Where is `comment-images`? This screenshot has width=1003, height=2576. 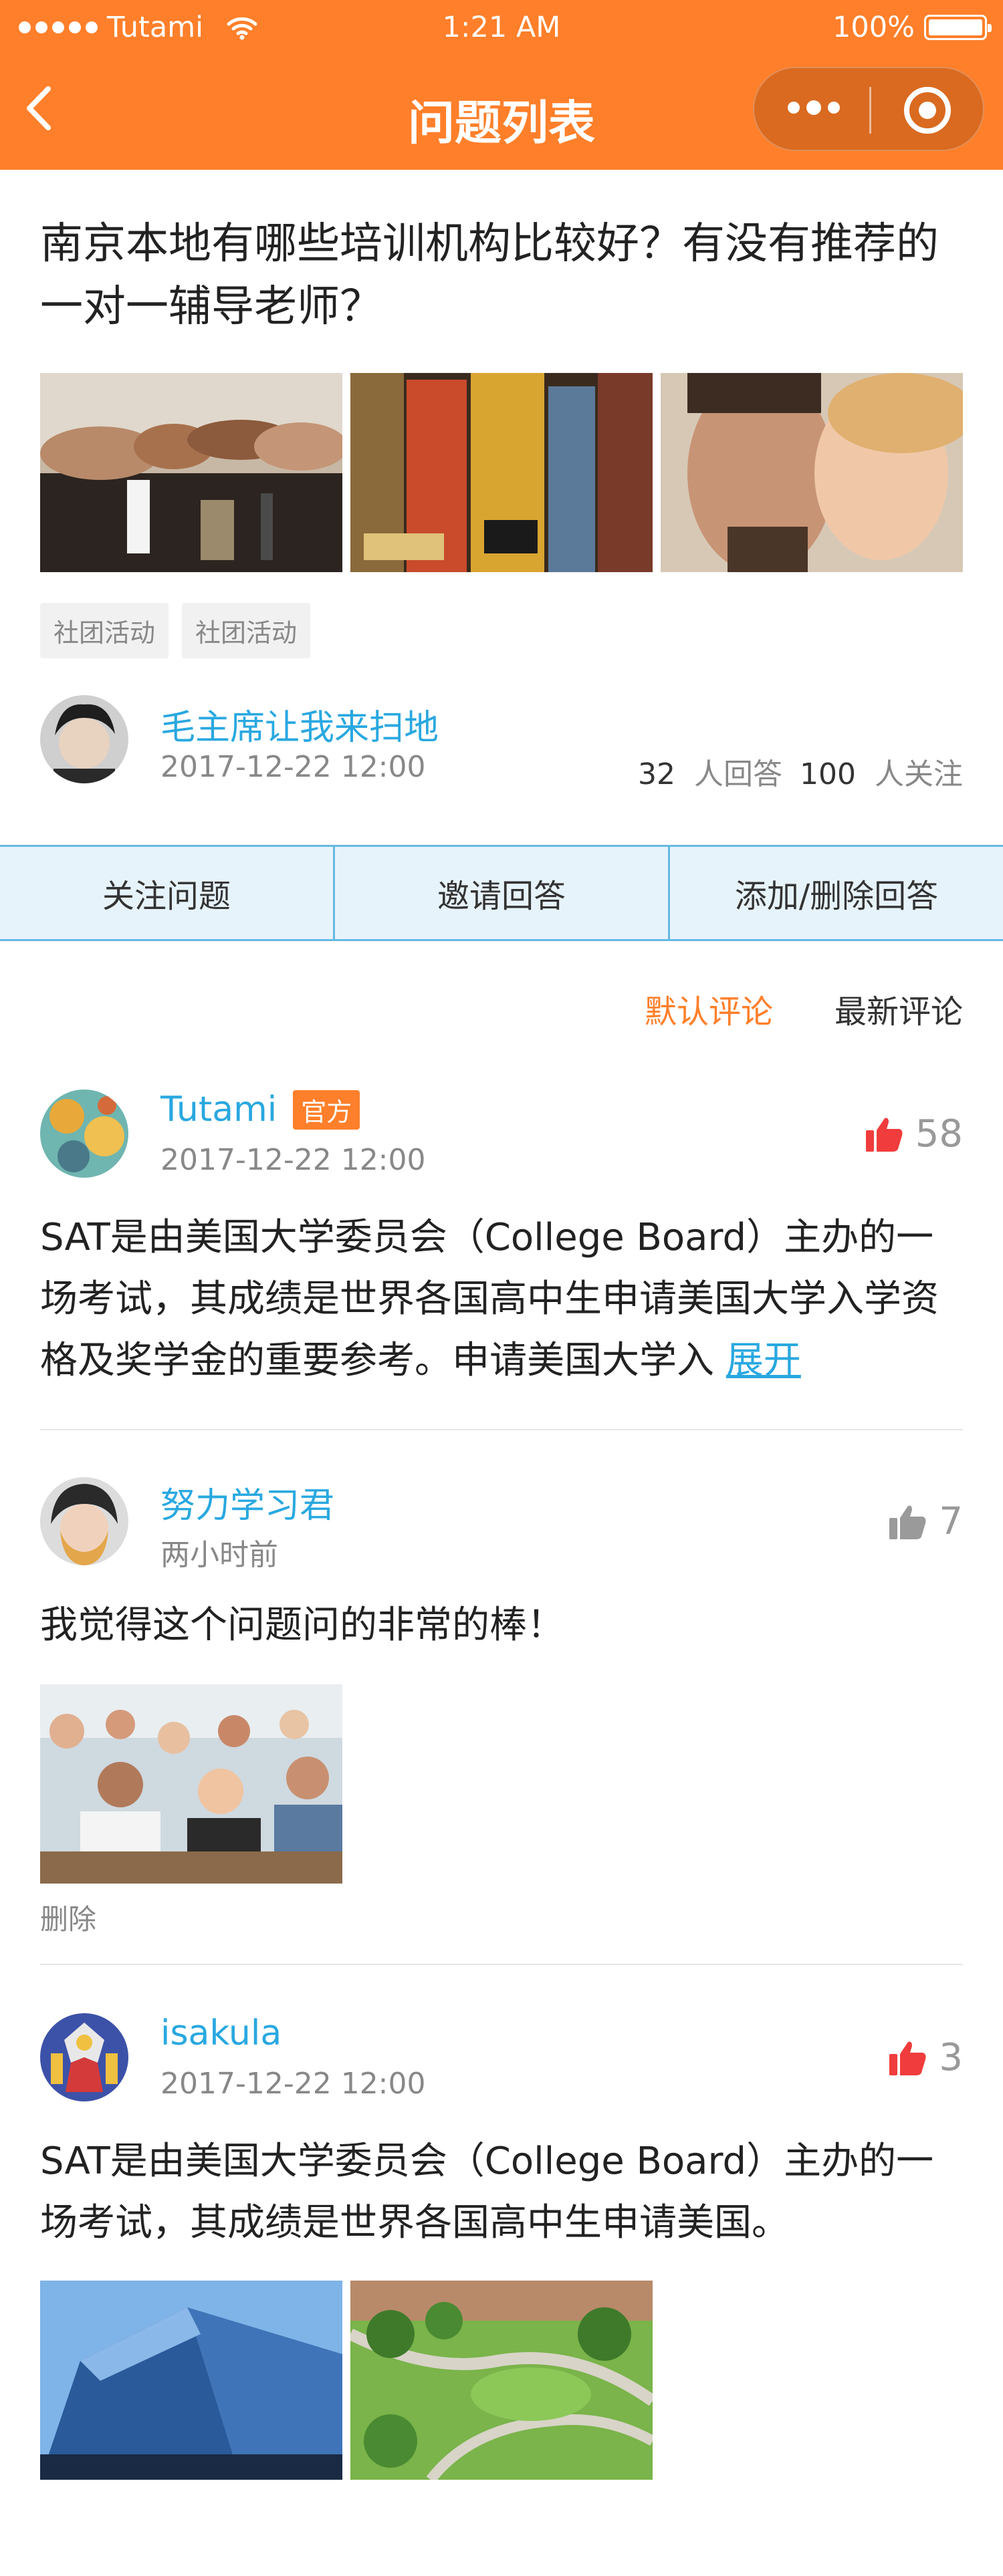
comment-images is located at coordinates (346, 2381).